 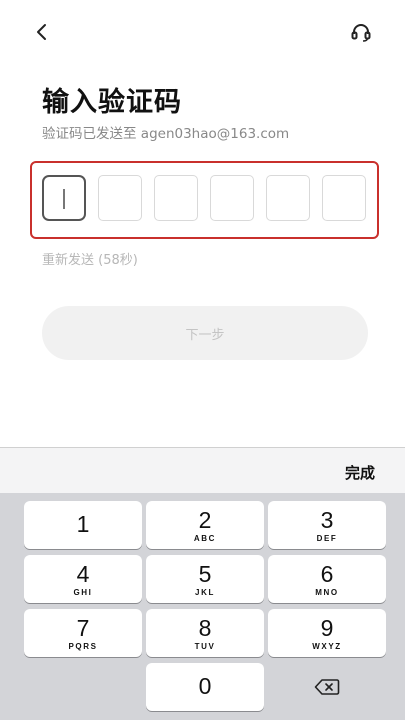 I want to click on verification-code-input, so click(x=204, y=198).